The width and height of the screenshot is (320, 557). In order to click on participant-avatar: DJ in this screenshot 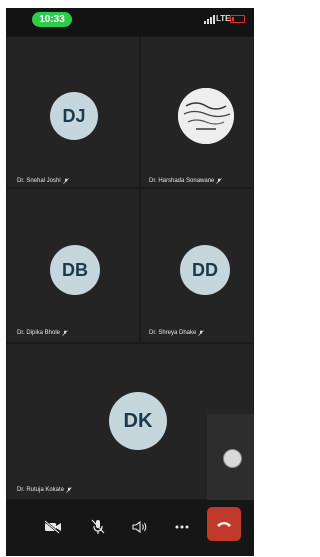, I will do `click(74, 116)`.